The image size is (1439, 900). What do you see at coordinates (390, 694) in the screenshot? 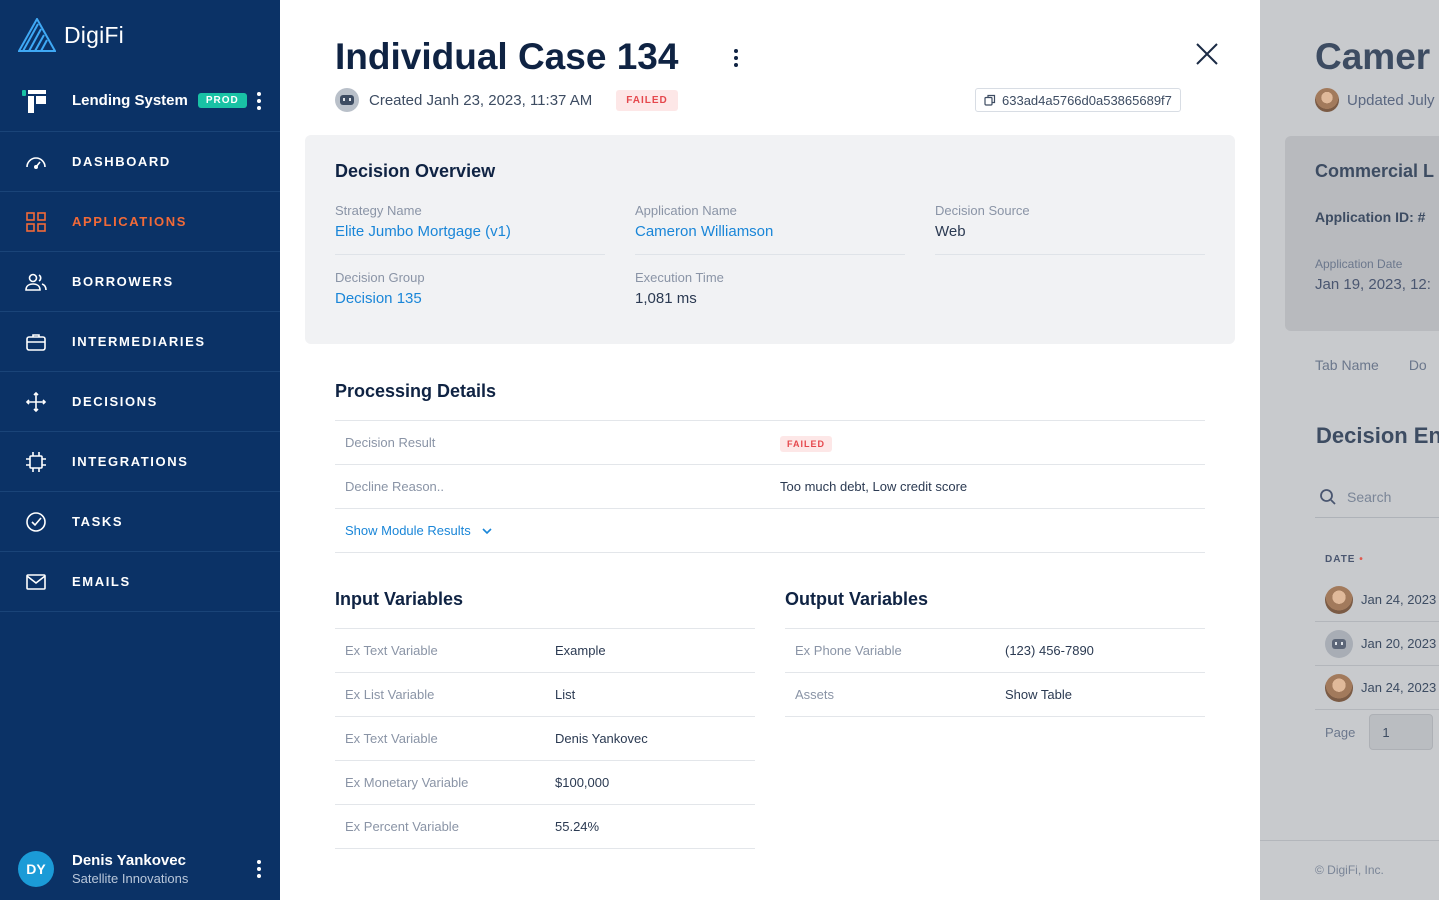
I see `variable-name: Ex List Variable` at bounding box center [390, 694].